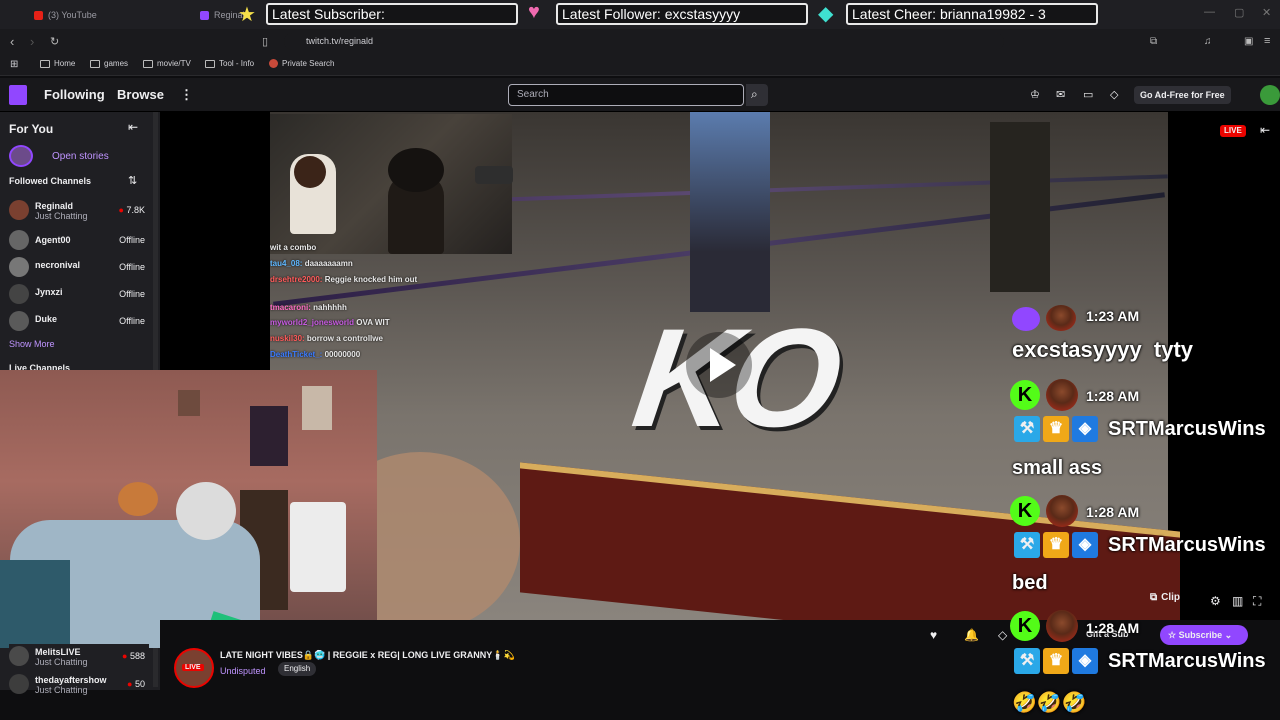 The width and height of the screenshot is (1280, 720). I want to click on twitch-badge-icon, so click(1026, 319).